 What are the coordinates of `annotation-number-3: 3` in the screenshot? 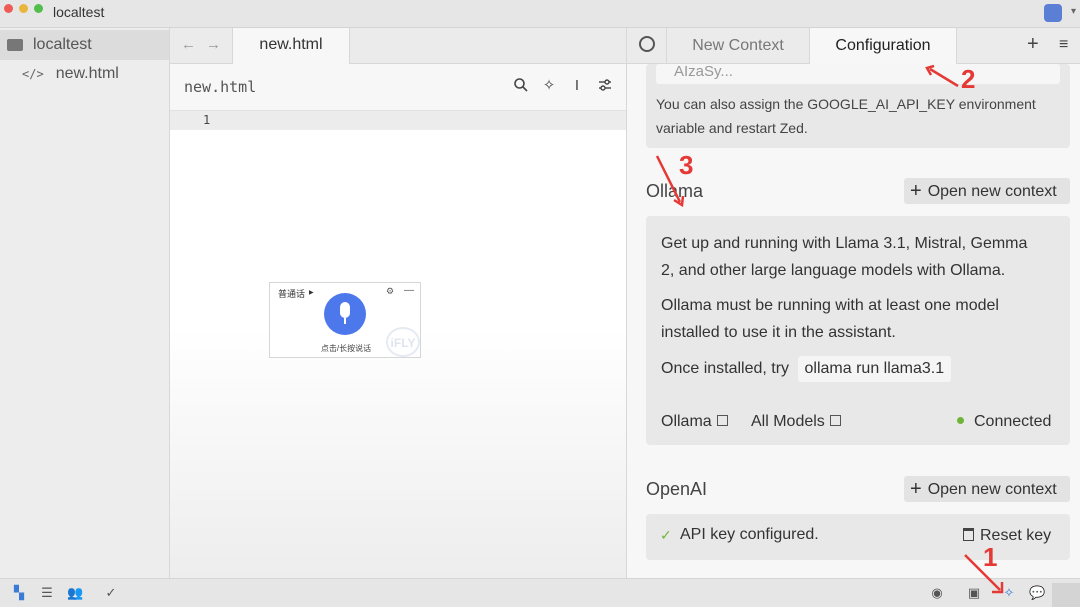 It's located at (686, 165).